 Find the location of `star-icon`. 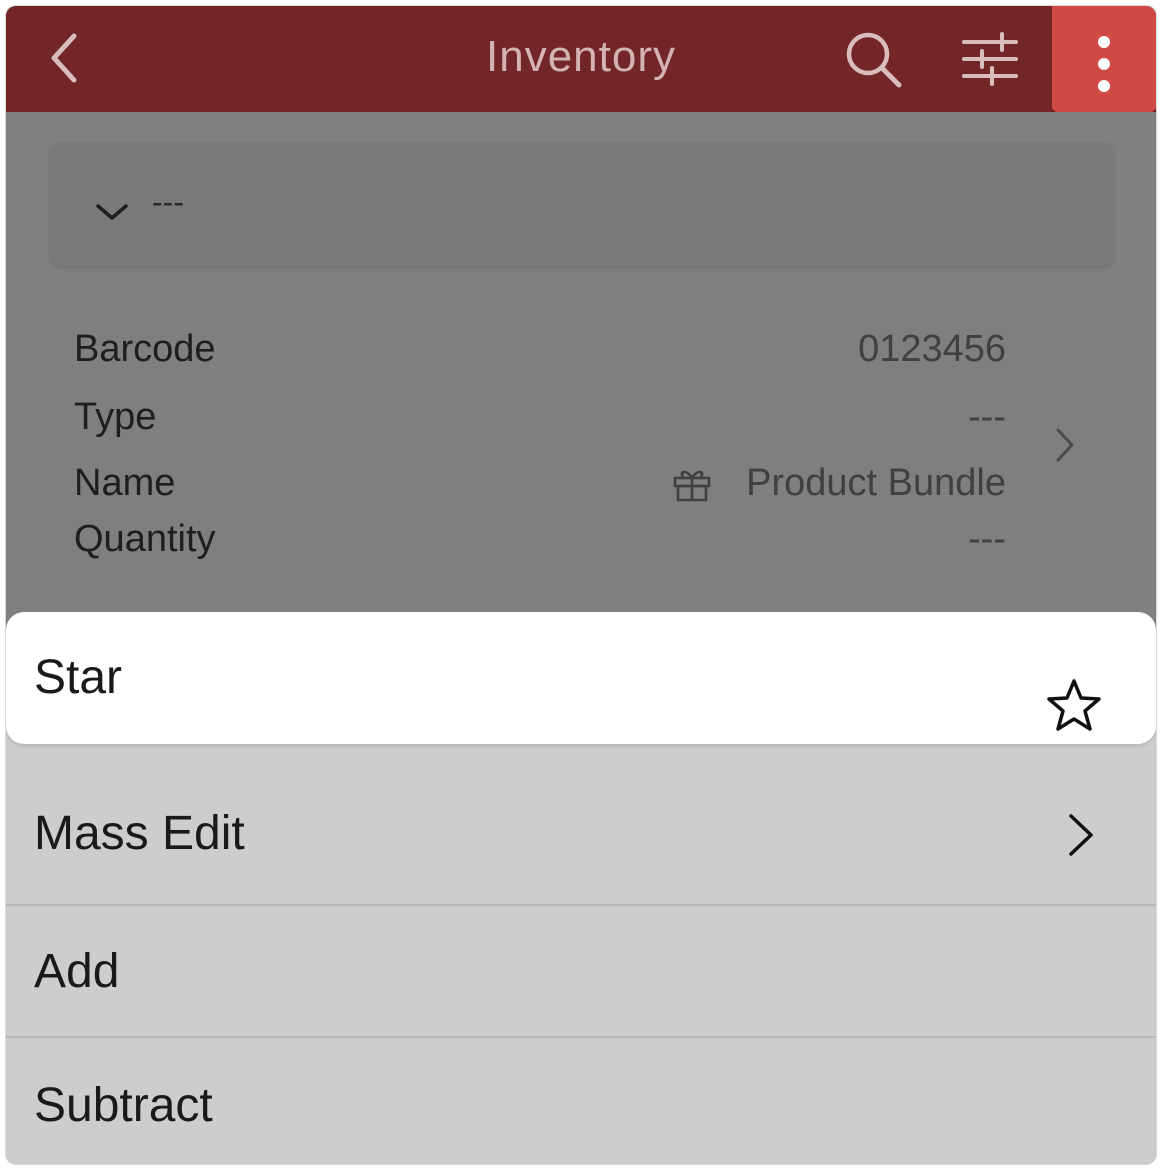

star-icon is located at coordinates (1074, 705).